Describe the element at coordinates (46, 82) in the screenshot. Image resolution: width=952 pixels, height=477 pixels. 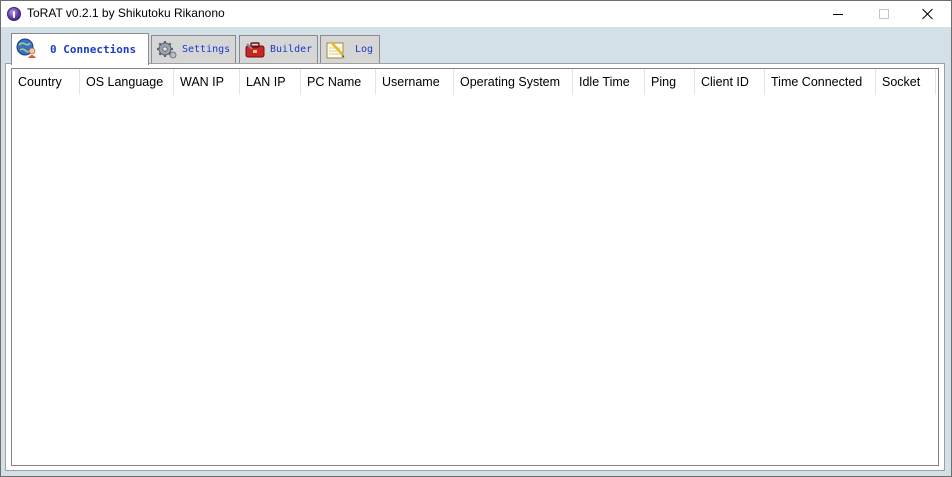
I see `column-header-country: Country` at that location.